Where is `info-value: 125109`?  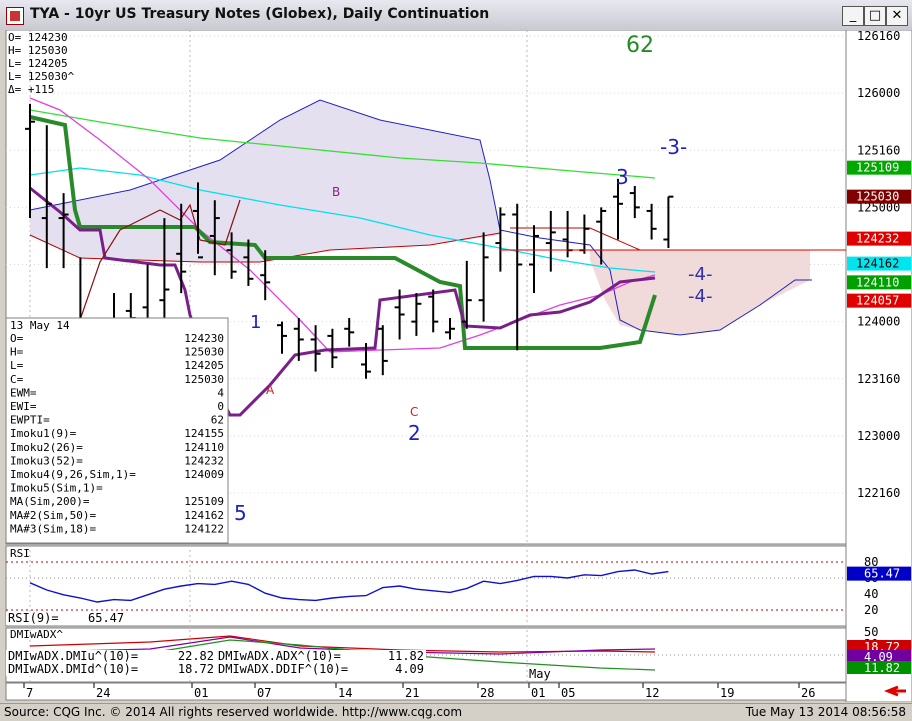 info-value: 125109 is located at coordinates (204, 501).